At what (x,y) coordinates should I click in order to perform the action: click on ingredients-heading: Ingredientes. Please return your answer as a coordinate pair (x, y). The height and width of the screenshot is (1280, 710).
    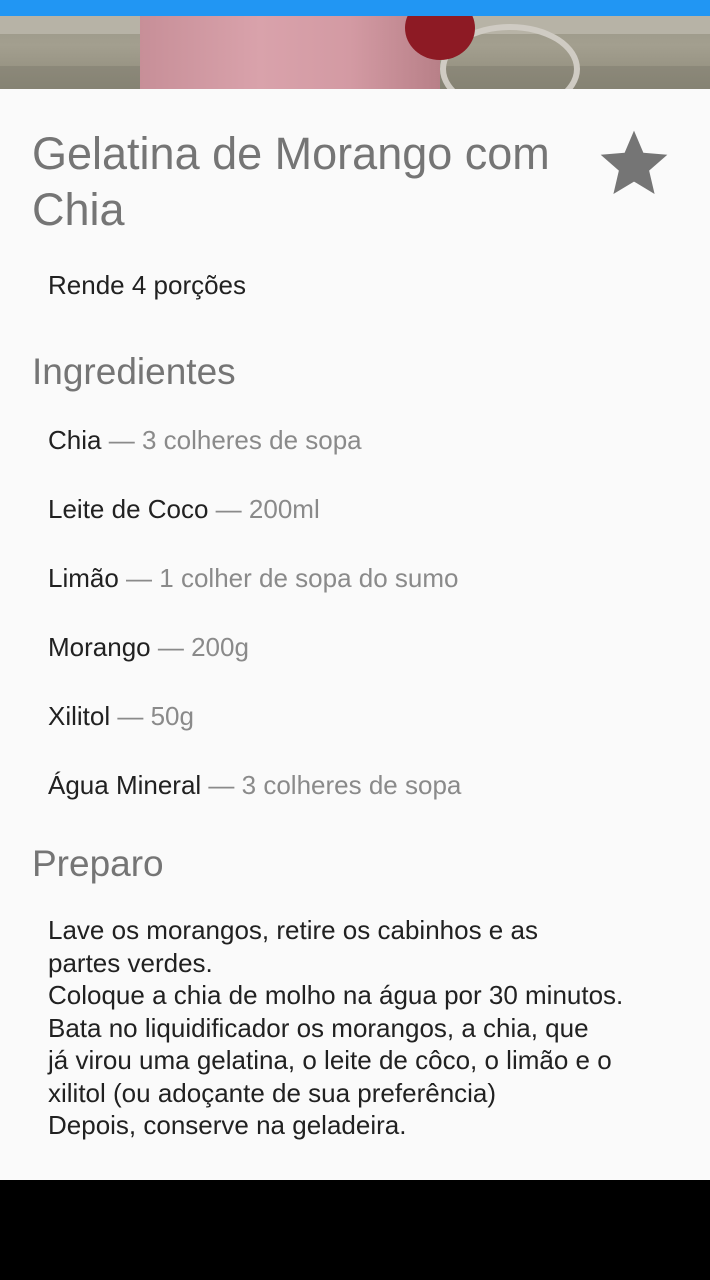
    Looking at the image, I should click on (134, 371).